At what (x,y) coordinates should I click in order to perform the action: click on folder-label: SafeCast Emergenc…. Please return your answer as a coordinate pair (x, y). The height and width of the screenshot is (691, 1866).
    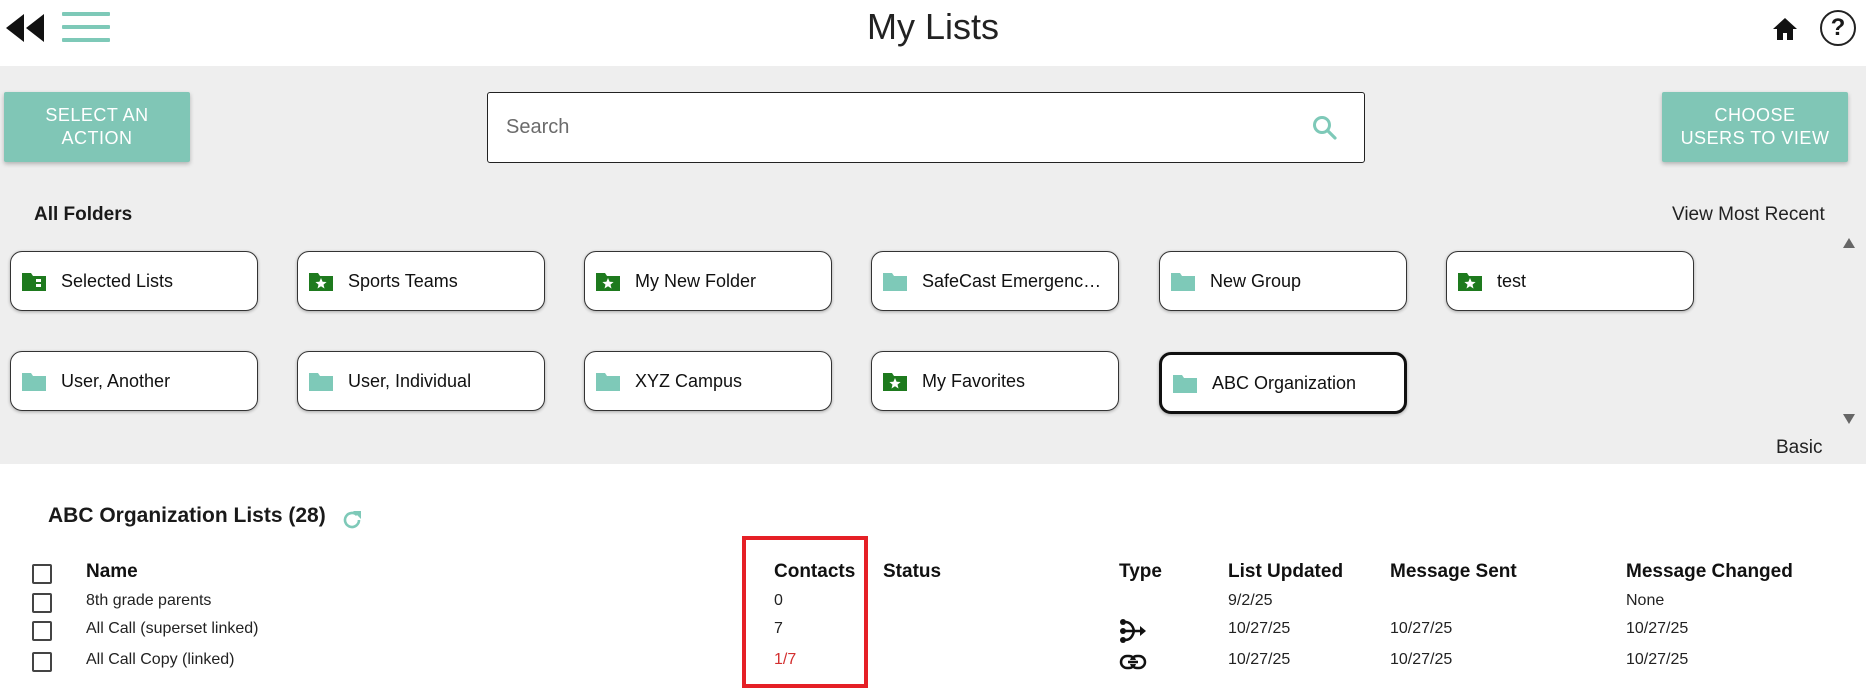
    Looking at the image, I should click on (1012, 280).